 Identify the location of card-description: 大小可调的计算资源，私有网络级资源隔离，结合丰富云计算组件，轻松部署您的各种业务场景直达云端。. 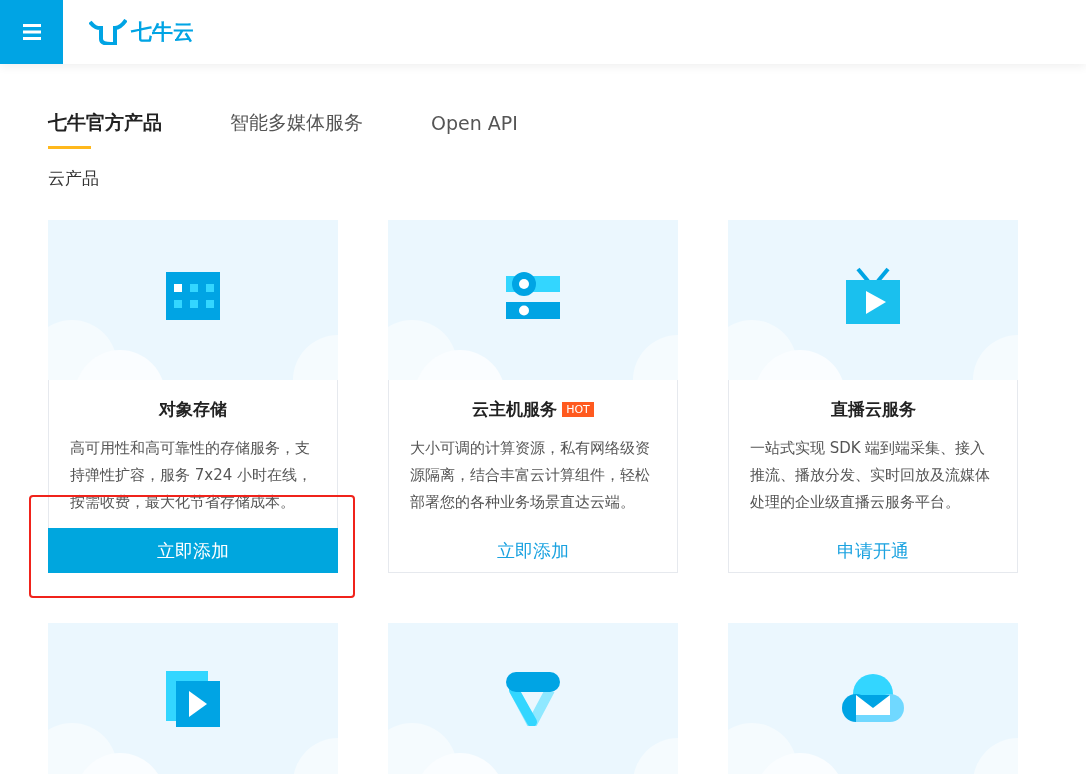
(530, 475).